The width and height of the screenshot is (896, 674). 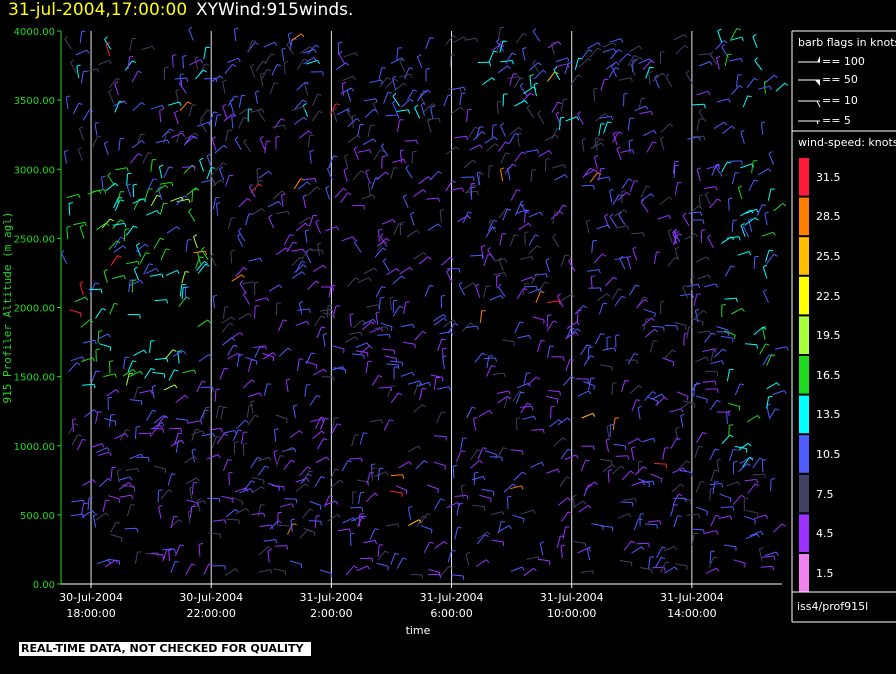 What do you see at coordinates (804, 454) in the screenshot?
I see `speed-color-swatch` at bounding box center [804, 454].